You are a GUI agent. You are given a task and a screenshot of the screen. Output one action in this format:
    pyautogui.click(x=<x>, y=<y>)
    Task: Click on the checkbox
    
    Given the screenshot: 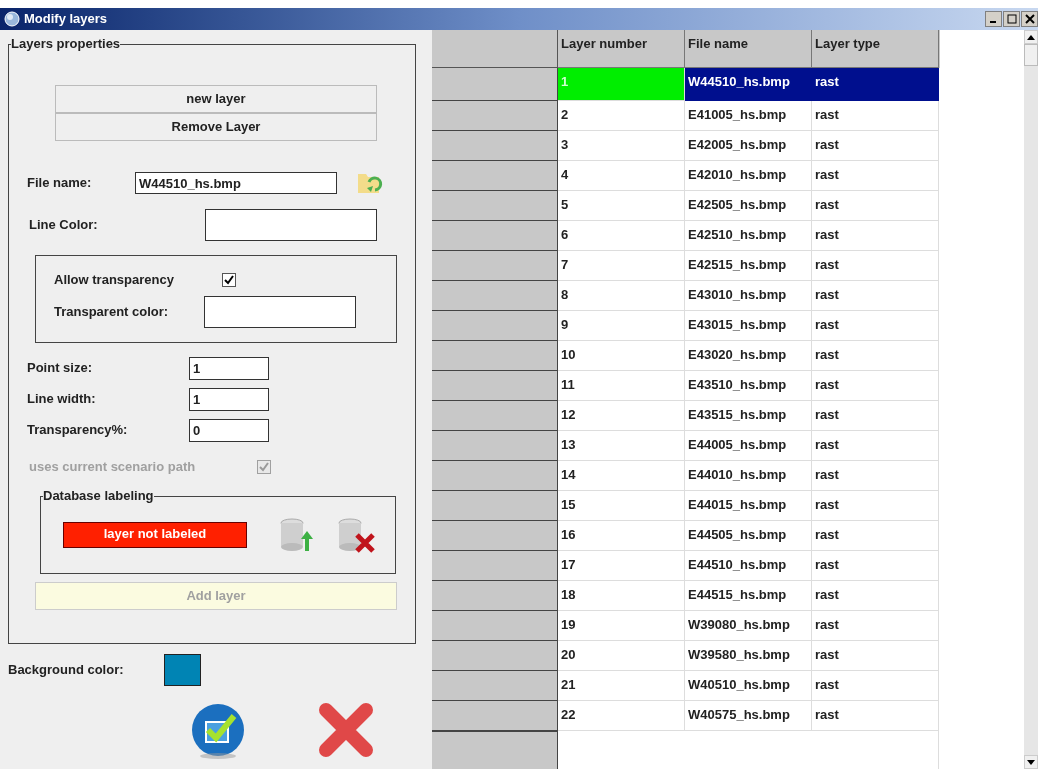 What is the action you would take?
    pyautogui.click(x=229, y=280)
    